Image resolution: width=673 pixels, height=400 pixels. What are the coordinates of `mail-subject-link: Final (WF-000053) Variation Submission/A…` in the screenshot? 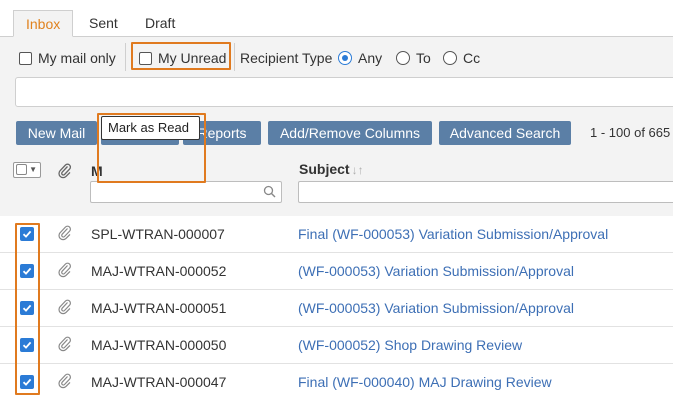 It's located at (453, 234).